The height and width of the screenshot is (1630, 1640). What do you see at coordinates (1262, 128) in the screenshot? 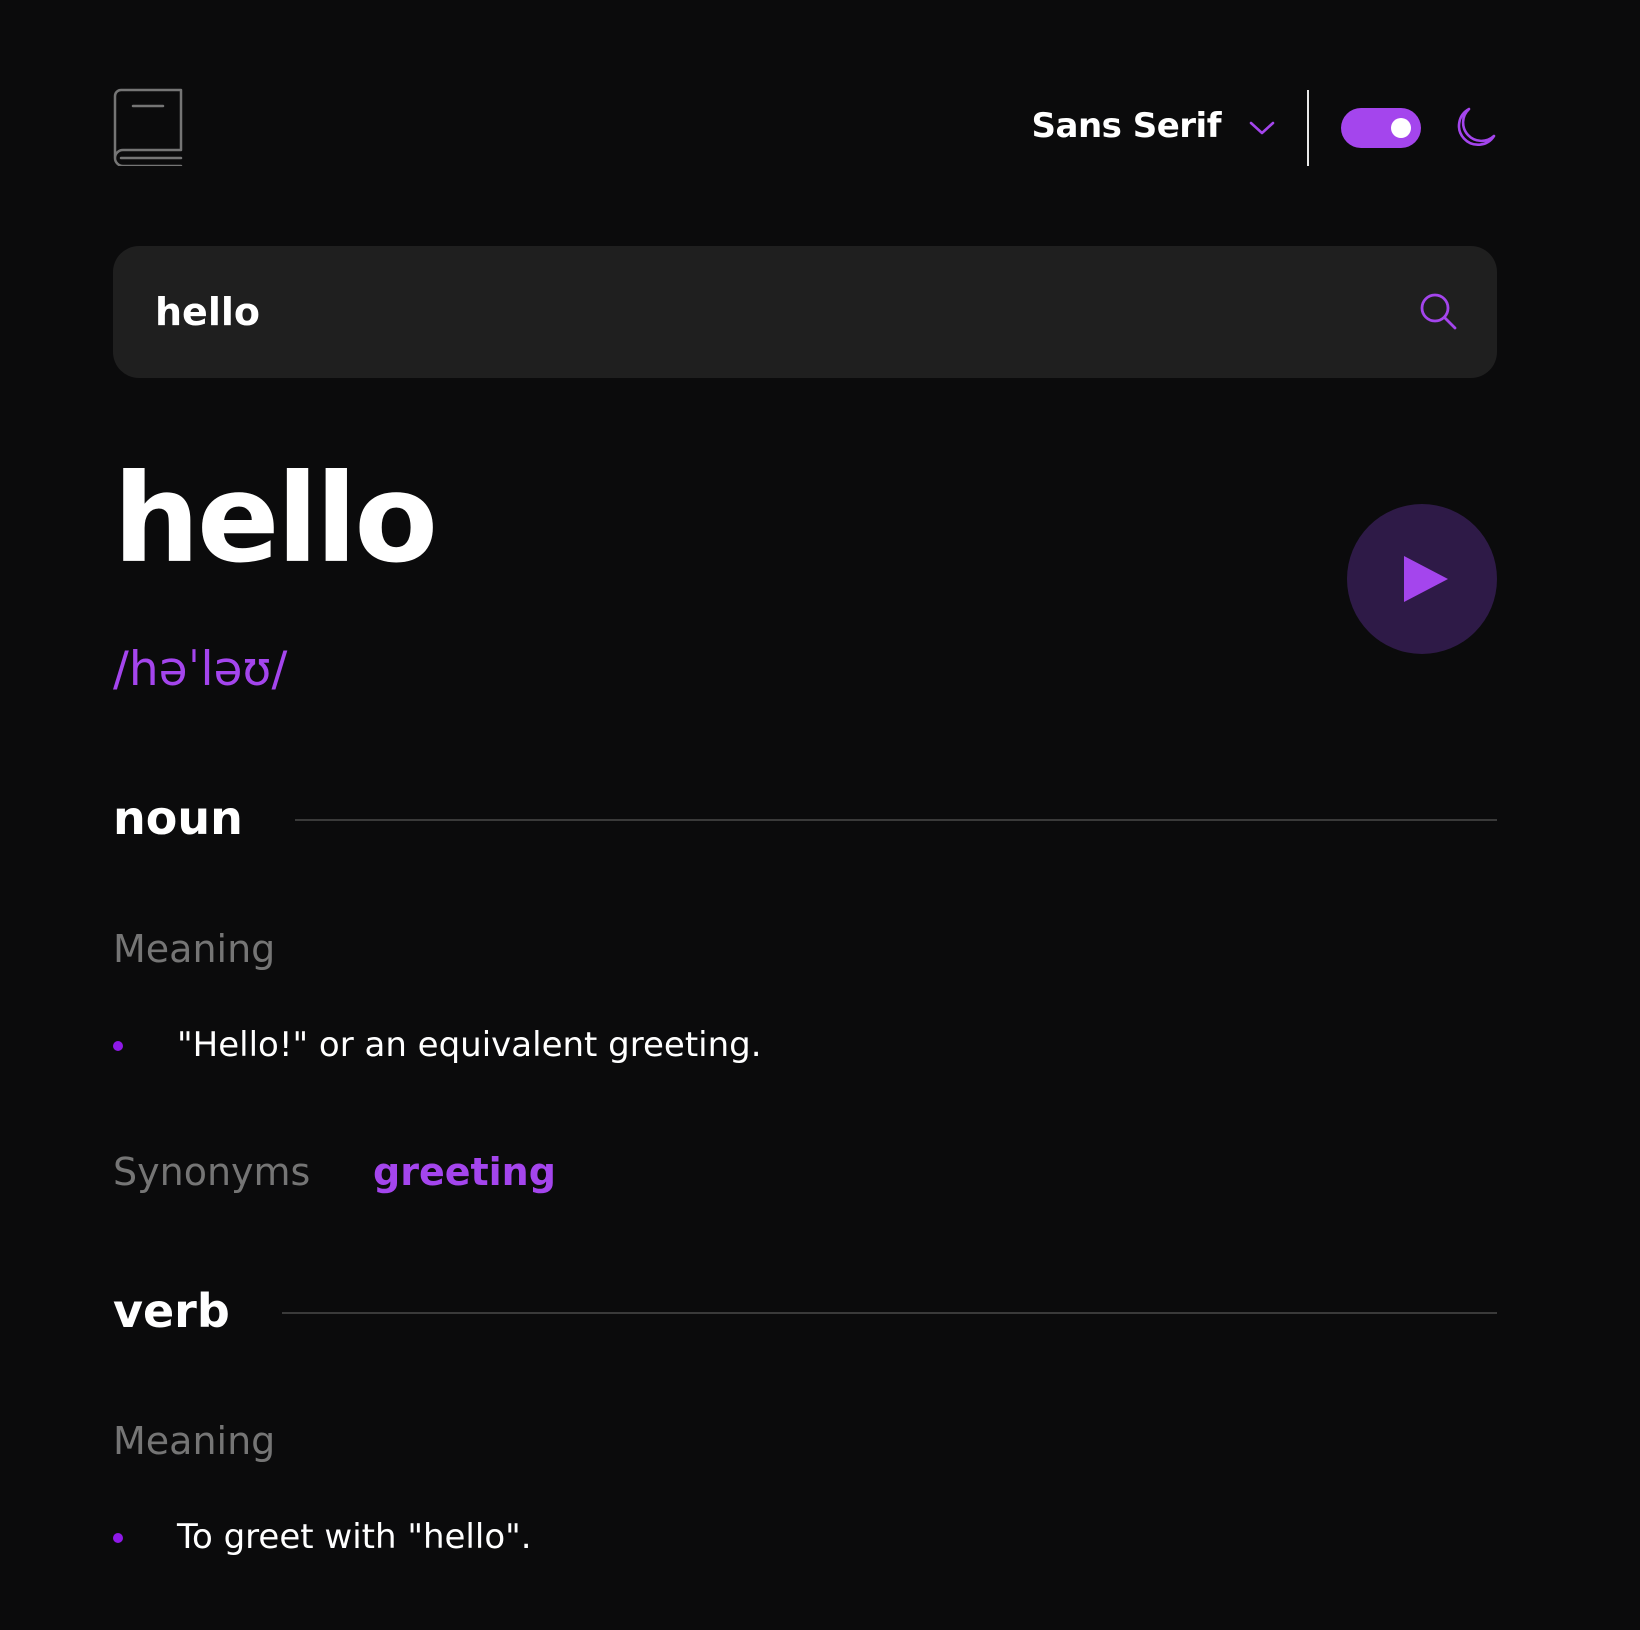
I see `chevron-down-icon` at bounding box center [1262, 128].